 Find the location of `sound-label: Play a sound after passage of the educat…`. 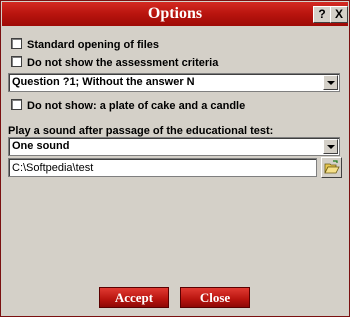

sound-label: Play a sound after passage of the educat… is located at coordinates (141, 131).